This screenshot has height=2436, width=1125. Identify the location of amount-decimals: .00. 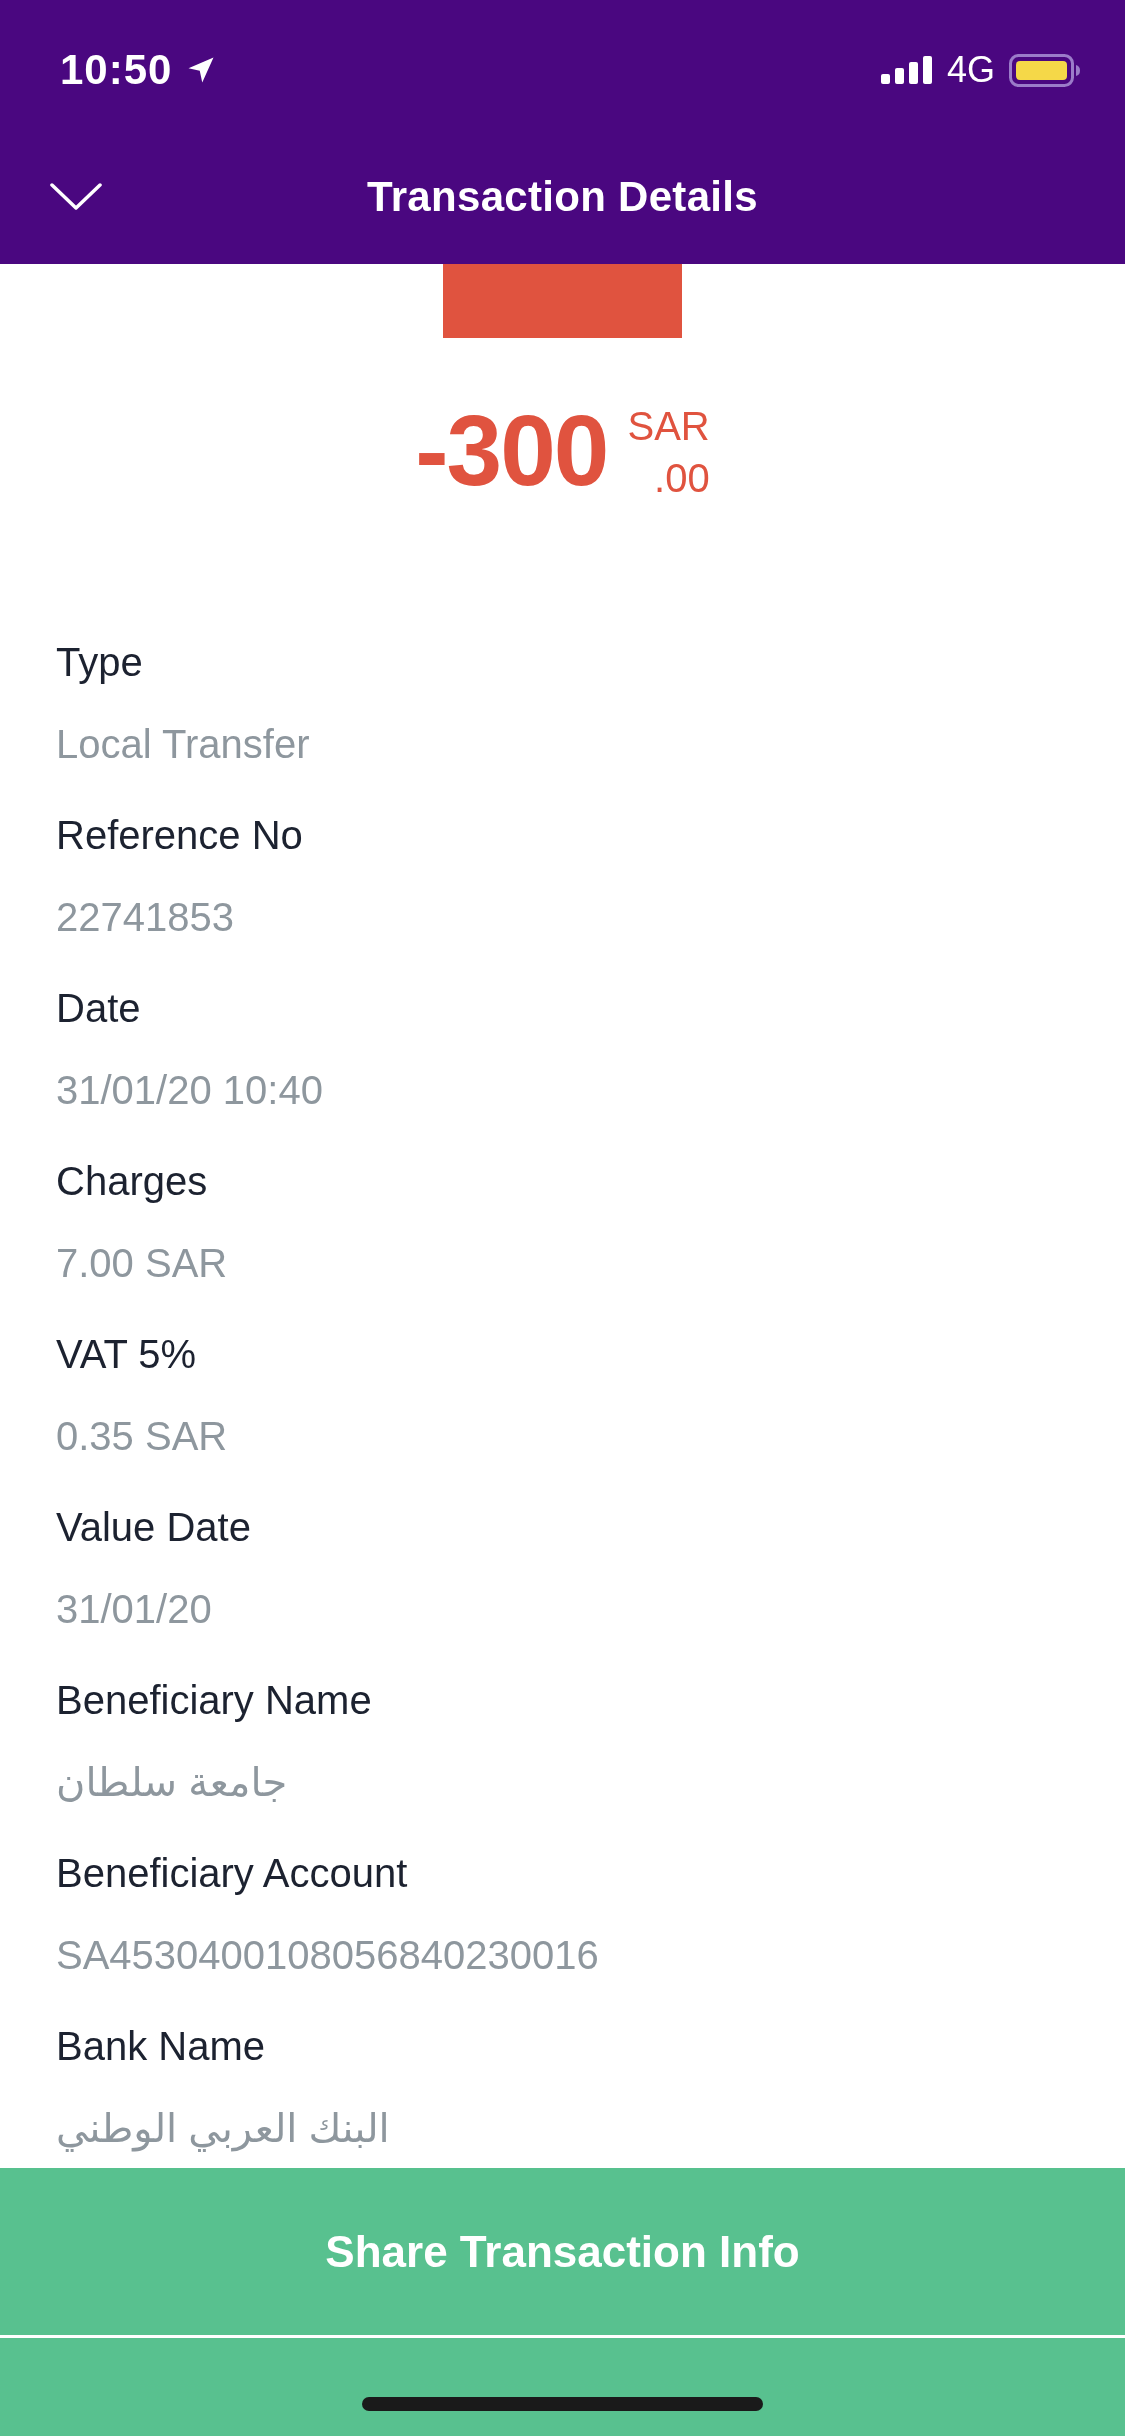
(682, 478).